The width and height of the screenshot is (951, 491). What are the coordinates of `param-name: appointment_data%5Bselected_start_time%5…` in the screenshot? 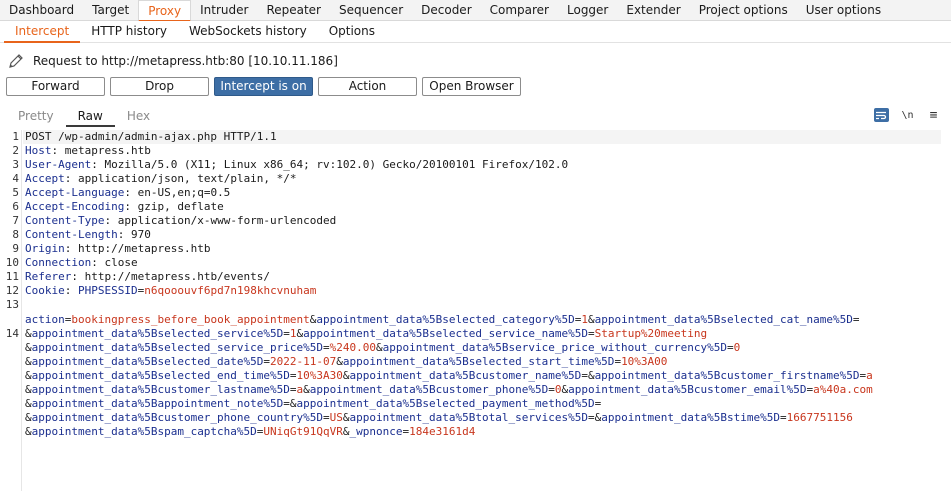 It's located at (478, 361).